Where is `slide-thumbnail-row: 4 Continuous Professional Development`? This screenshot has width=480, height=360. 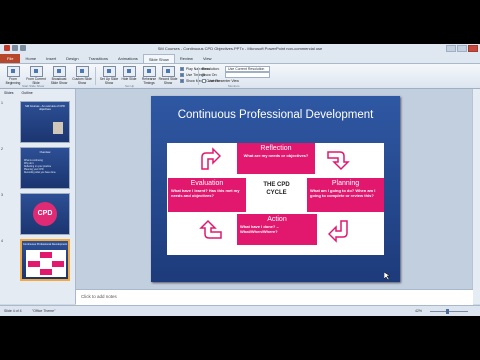 slide-thumbnail-row: 4 Continuous Professional Development is located at coordinates (37, 260).